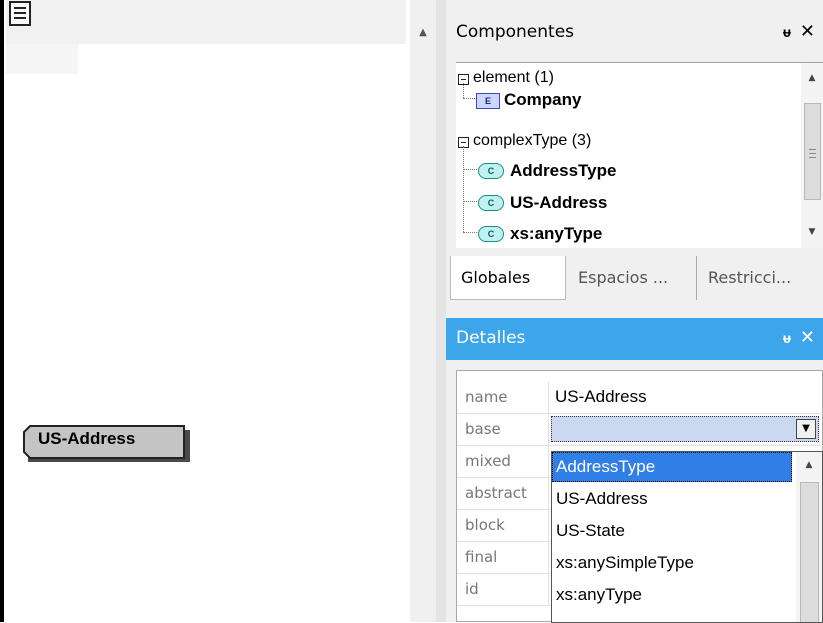 This screenshot has width=823, height=623. I want to click on dropdown-option: US-Address, so click(672, 499).